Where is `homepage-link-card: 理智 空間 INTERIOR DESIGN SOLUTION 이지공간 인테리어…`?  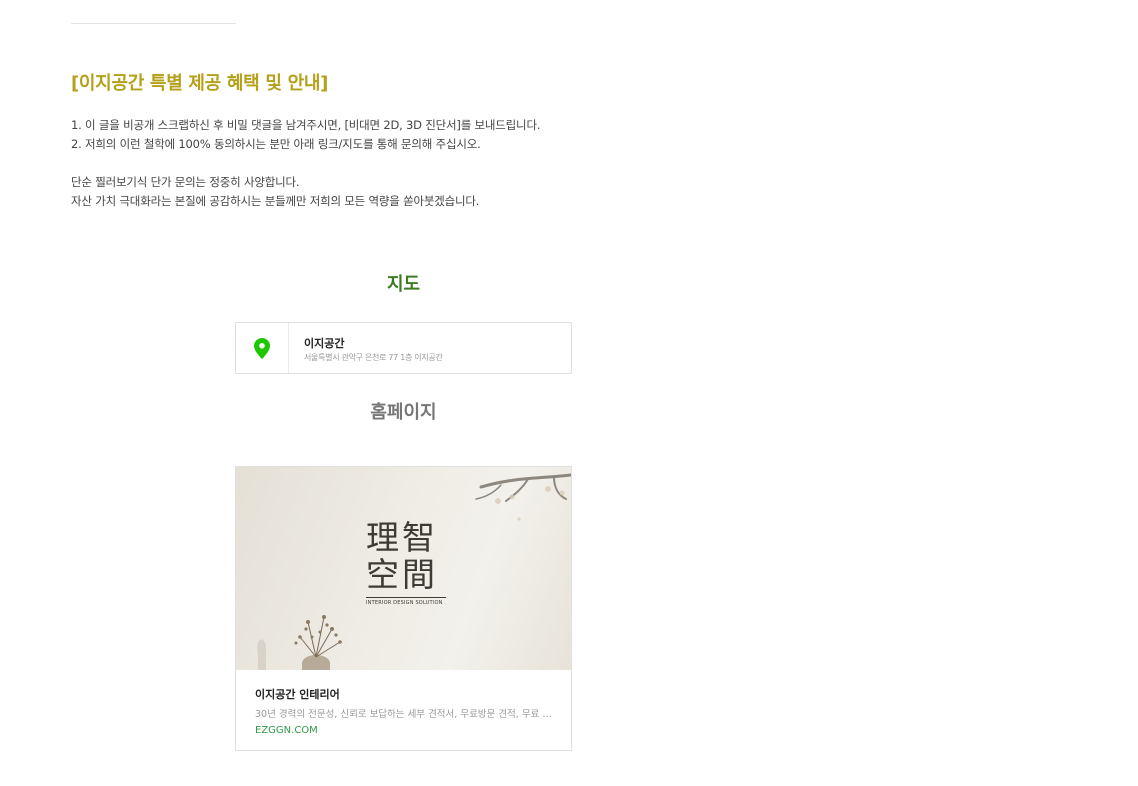
homepage-link-card: 理智 空間 INTERIOR DESIGN SOLUTION 이지공간 인테리어… is located at coordinates (403, 608).